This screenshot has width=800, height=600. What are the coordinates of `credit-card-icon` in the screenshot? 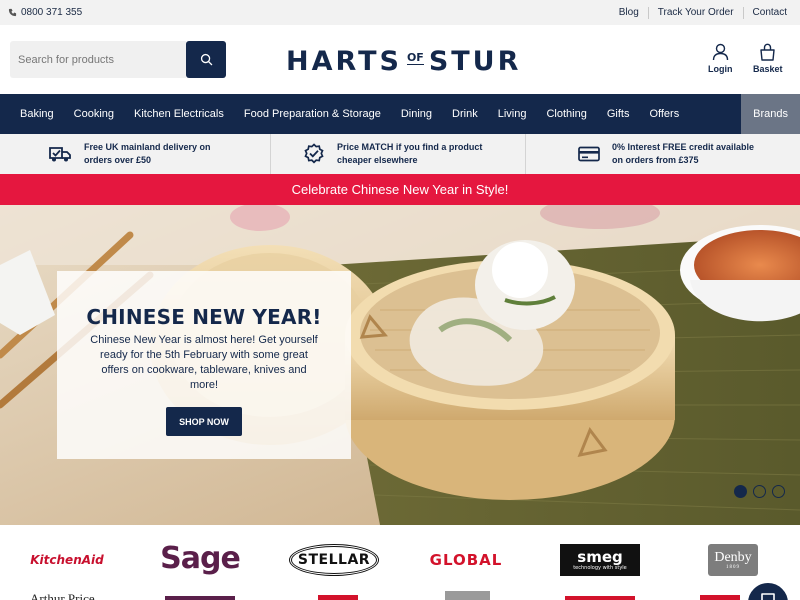 It's located at (589, 154).